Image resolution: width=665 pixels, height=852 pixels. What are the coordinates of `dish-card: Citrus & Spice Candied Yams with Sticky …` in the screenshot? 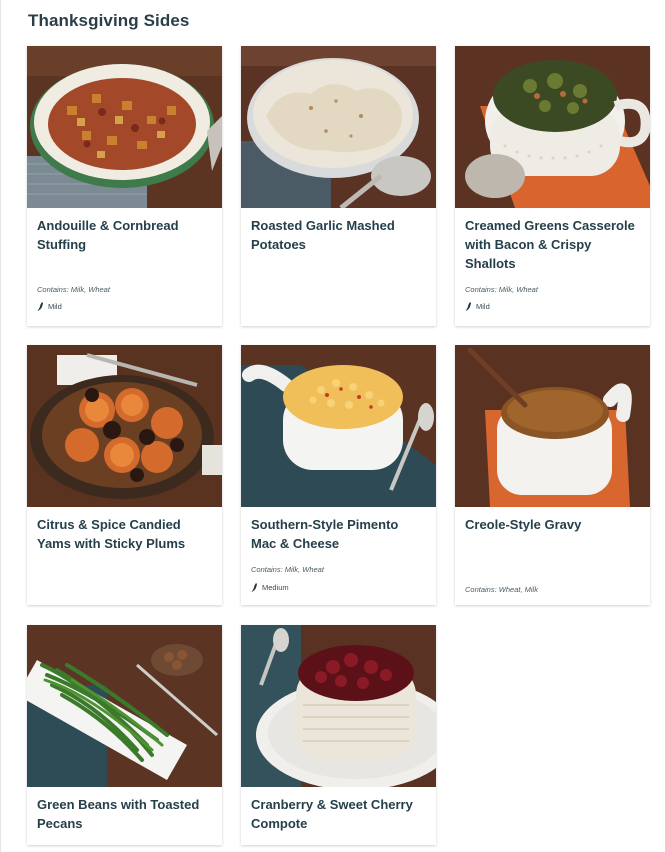 It's located at (124, 475).